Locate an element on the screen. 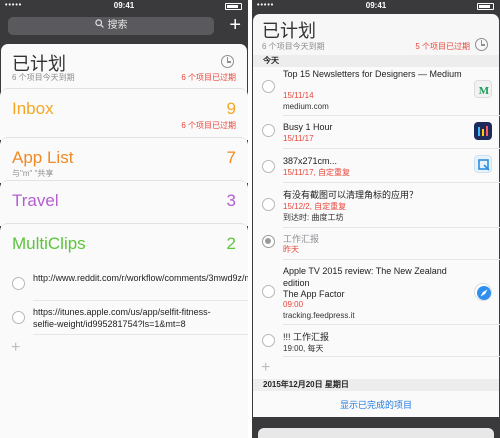 The height and width of the screenshot is (438, 500). svg-text: M is located at coordinates (484, 91).